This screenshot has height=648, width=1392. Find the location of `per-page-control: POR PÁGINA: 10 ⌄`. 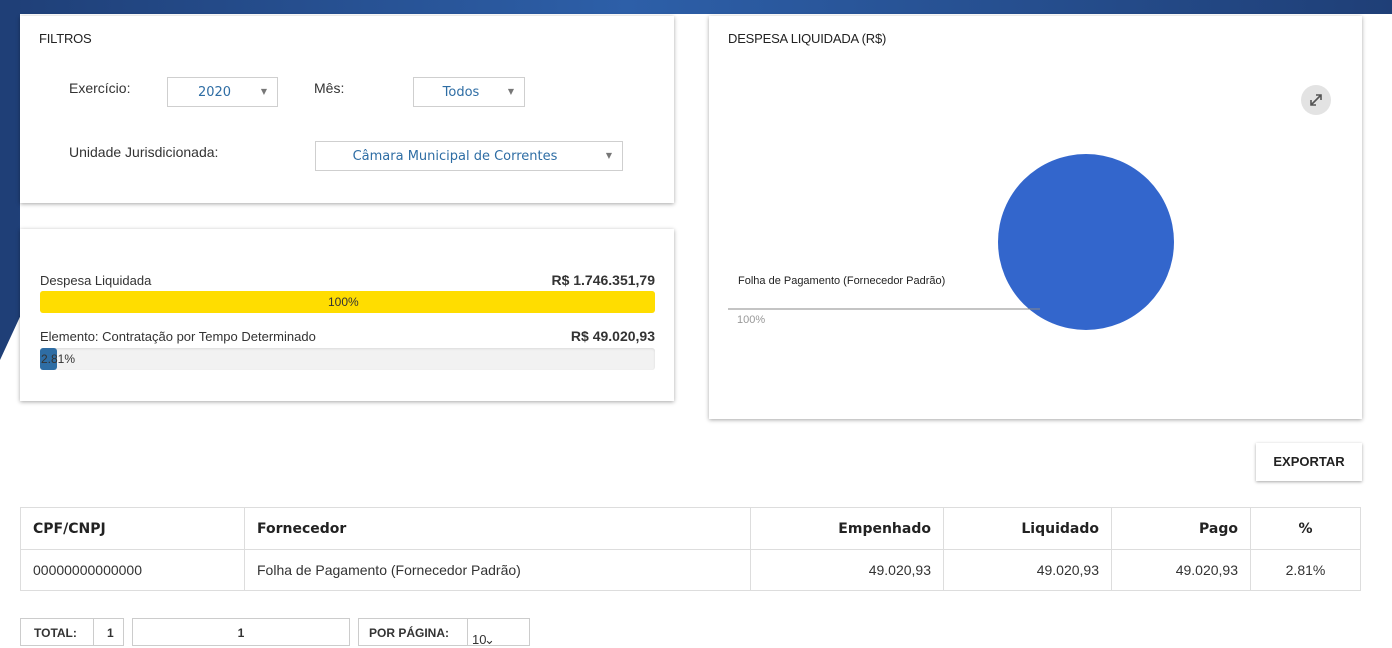

per-page-control: POR PÁGINA: 10 ⌄ is located at coordinates (444, 632).